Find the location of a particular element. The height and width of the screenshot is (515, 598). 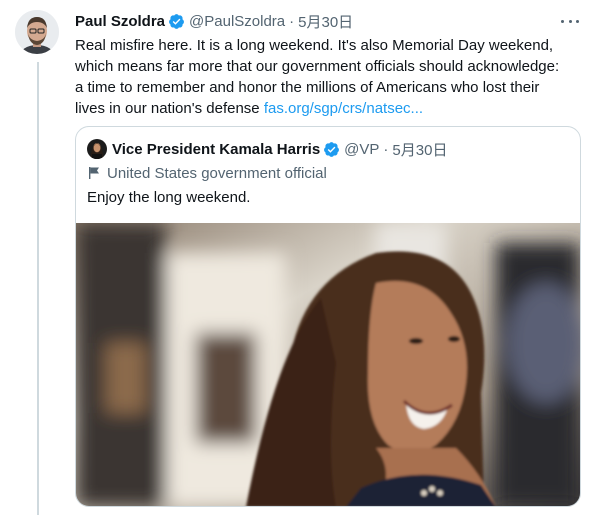

author-name: Paul Szoldra is located at coordinates (120, 21).